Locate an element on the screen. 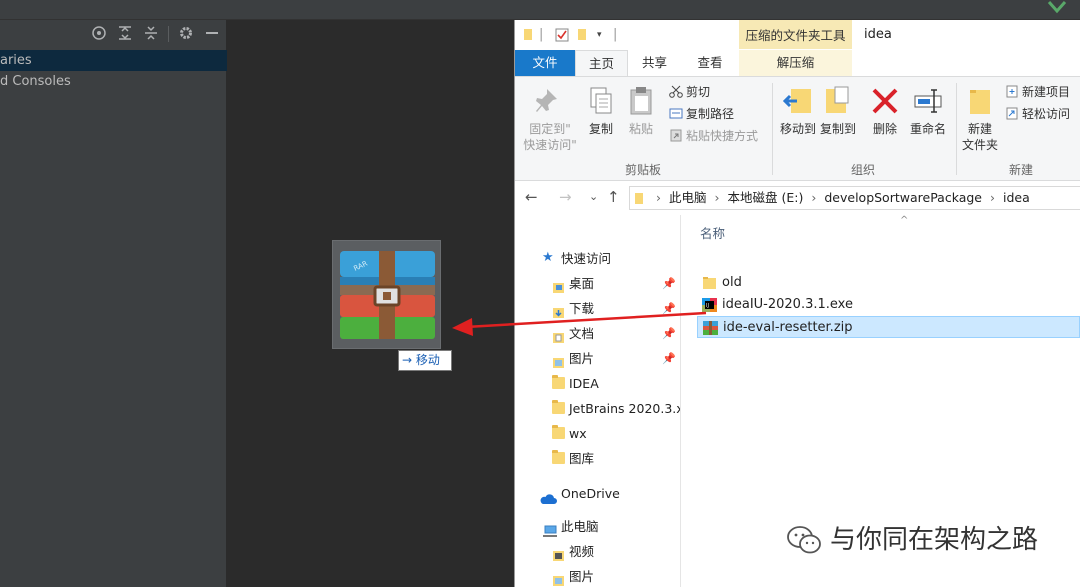 The image size is (1080, 587). drag-direction-arrow is located at coordinates (579, 323).